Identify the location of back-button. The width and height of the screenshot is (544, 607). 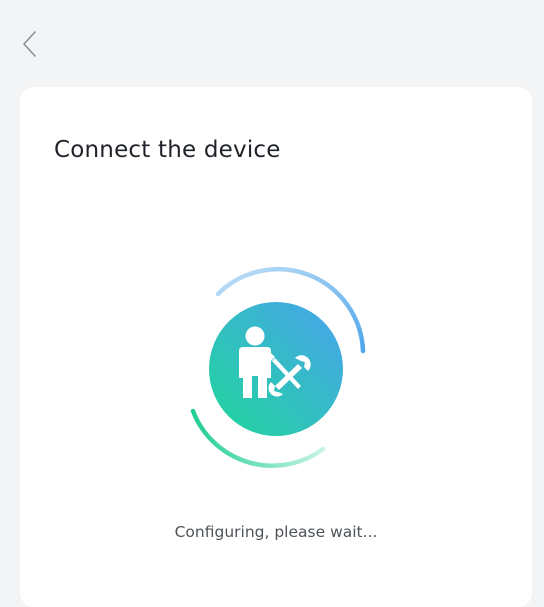
(30, 44).